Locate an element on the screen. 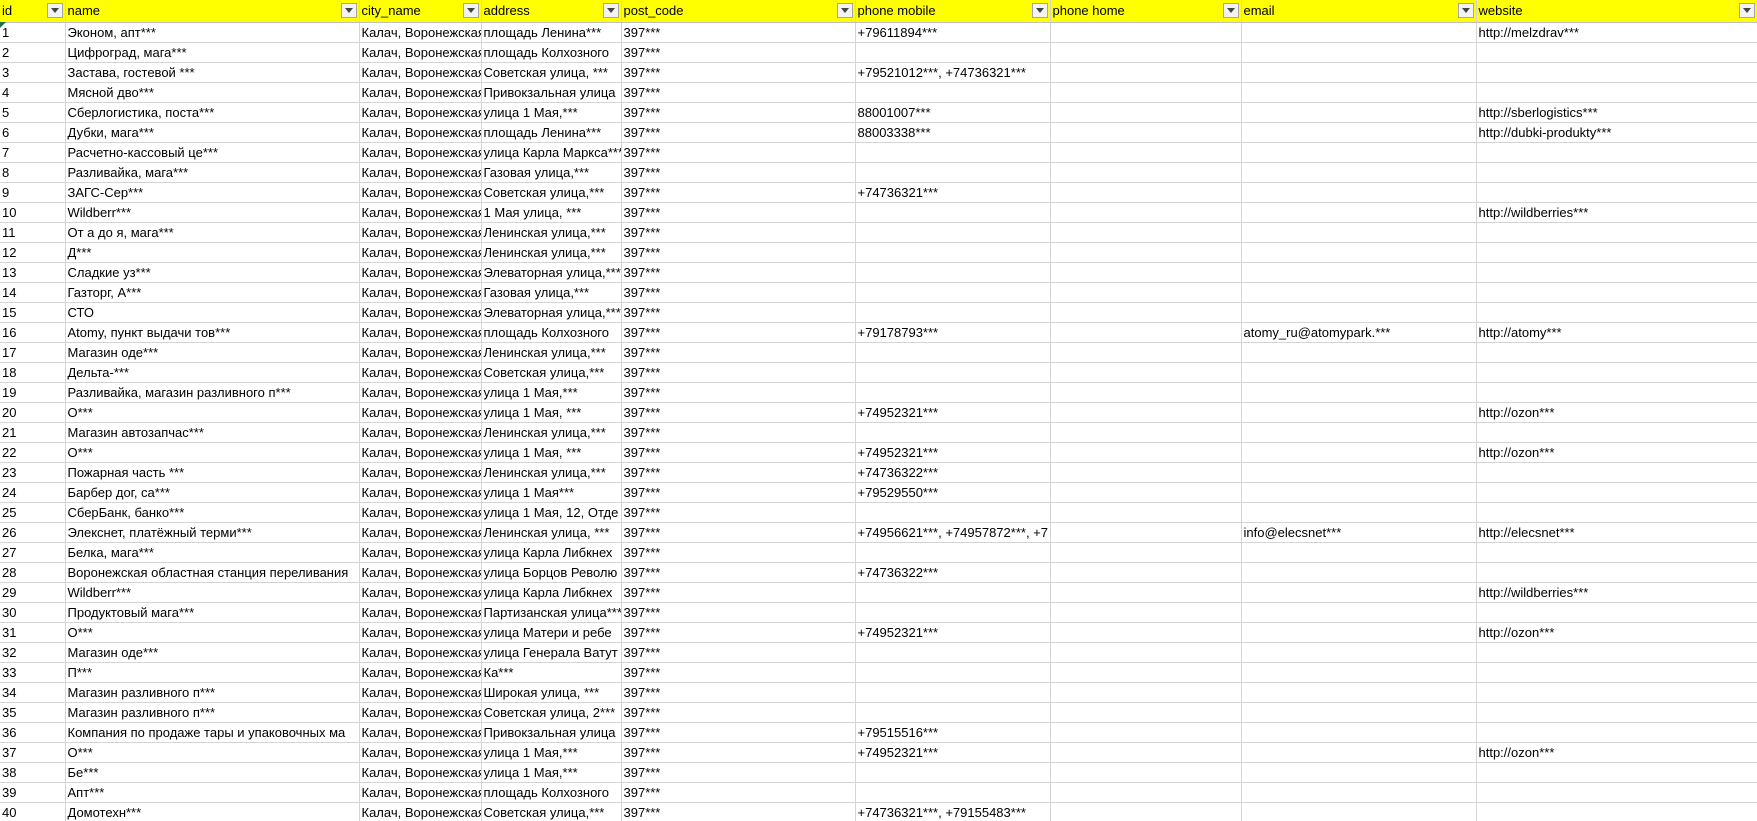 The height and width of the screenshot is (821, 1757). cell-address: улица Генерала Ватут is located at coordinates (551, 652).